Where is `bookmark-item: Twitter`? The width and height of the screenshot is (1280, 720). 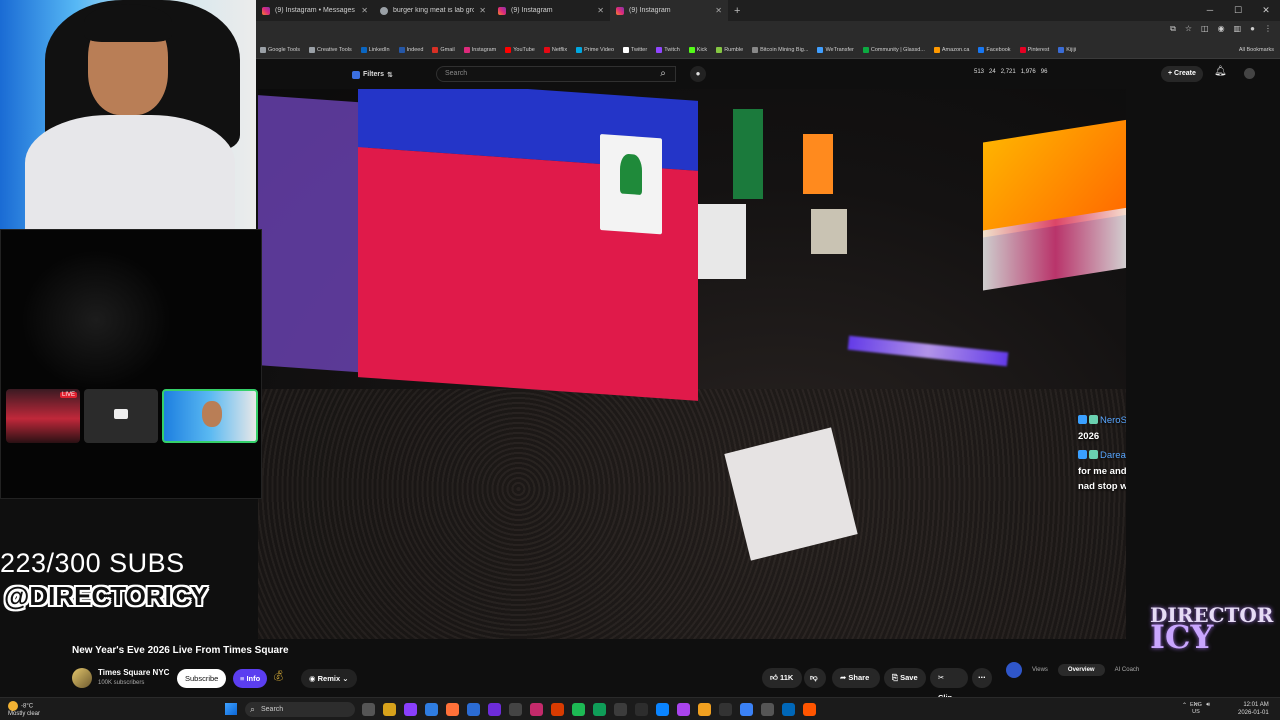 bookmark-item: Twitter is located at coordinates (635, 49).